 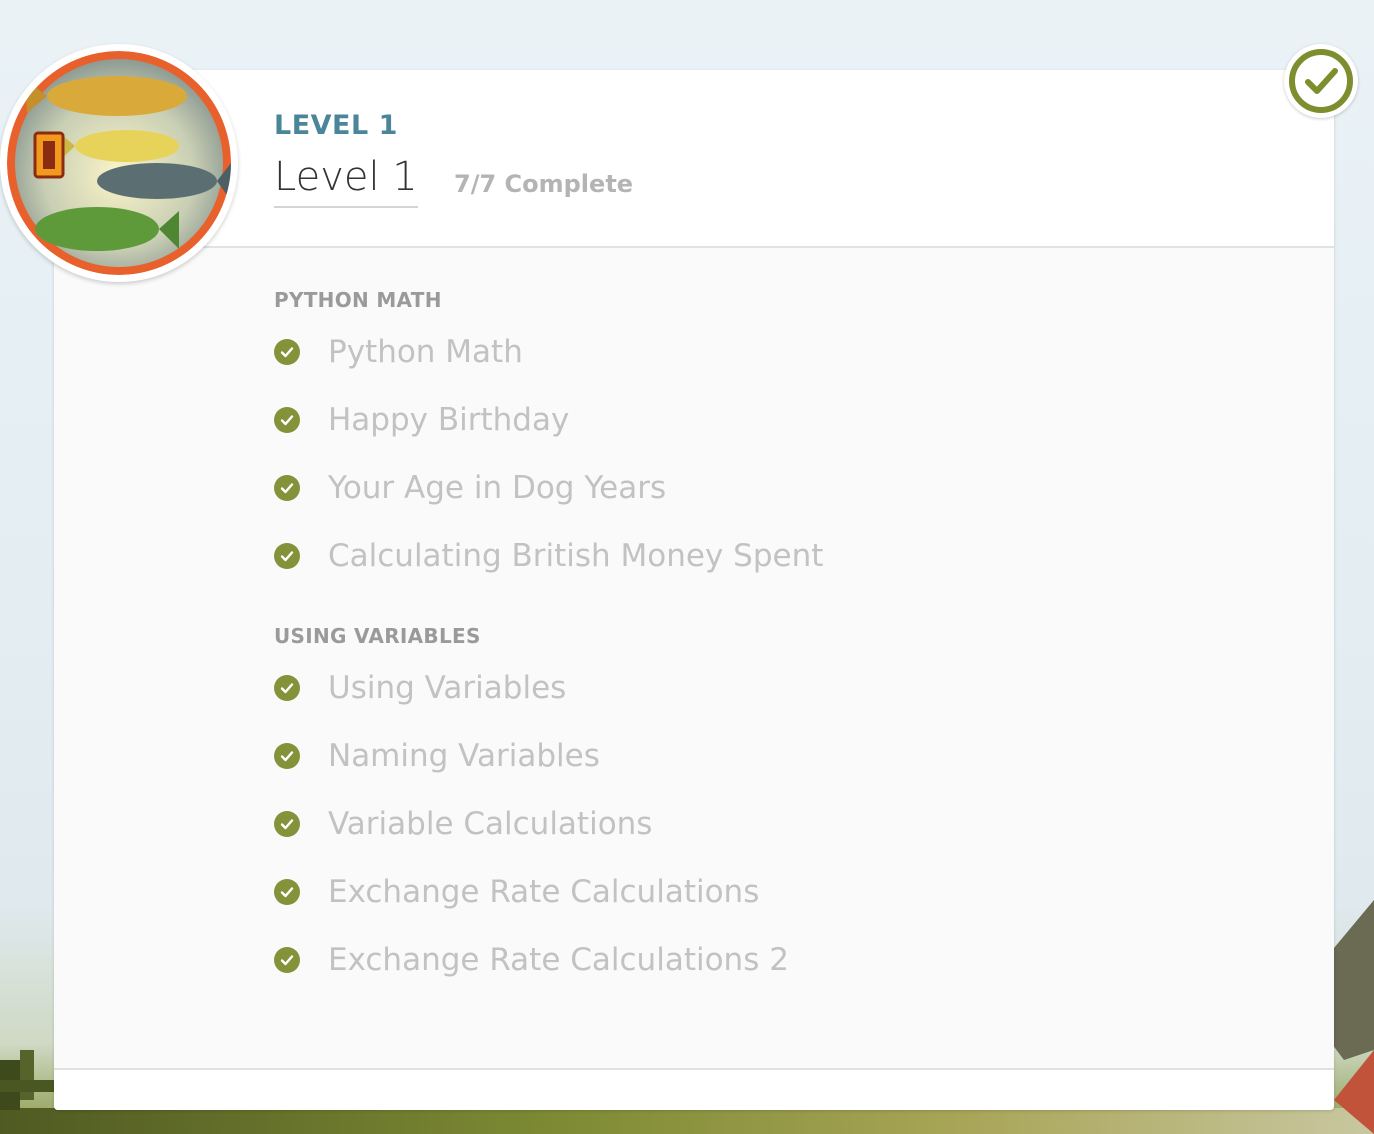 I want to click on level-header: LEVEL 1 Level 1 7/7 Complete, so click(x=694, y=159).